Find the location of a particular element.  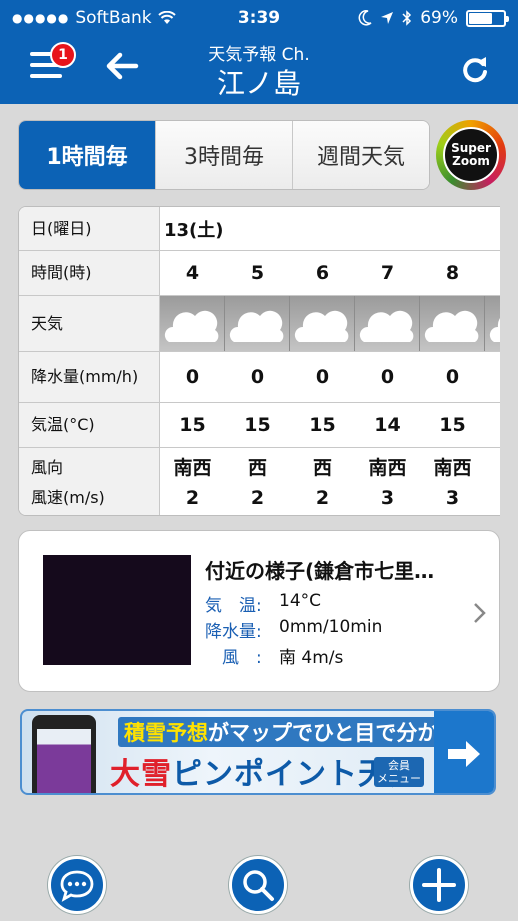

moon-icon is located at coordinates (365, 18).